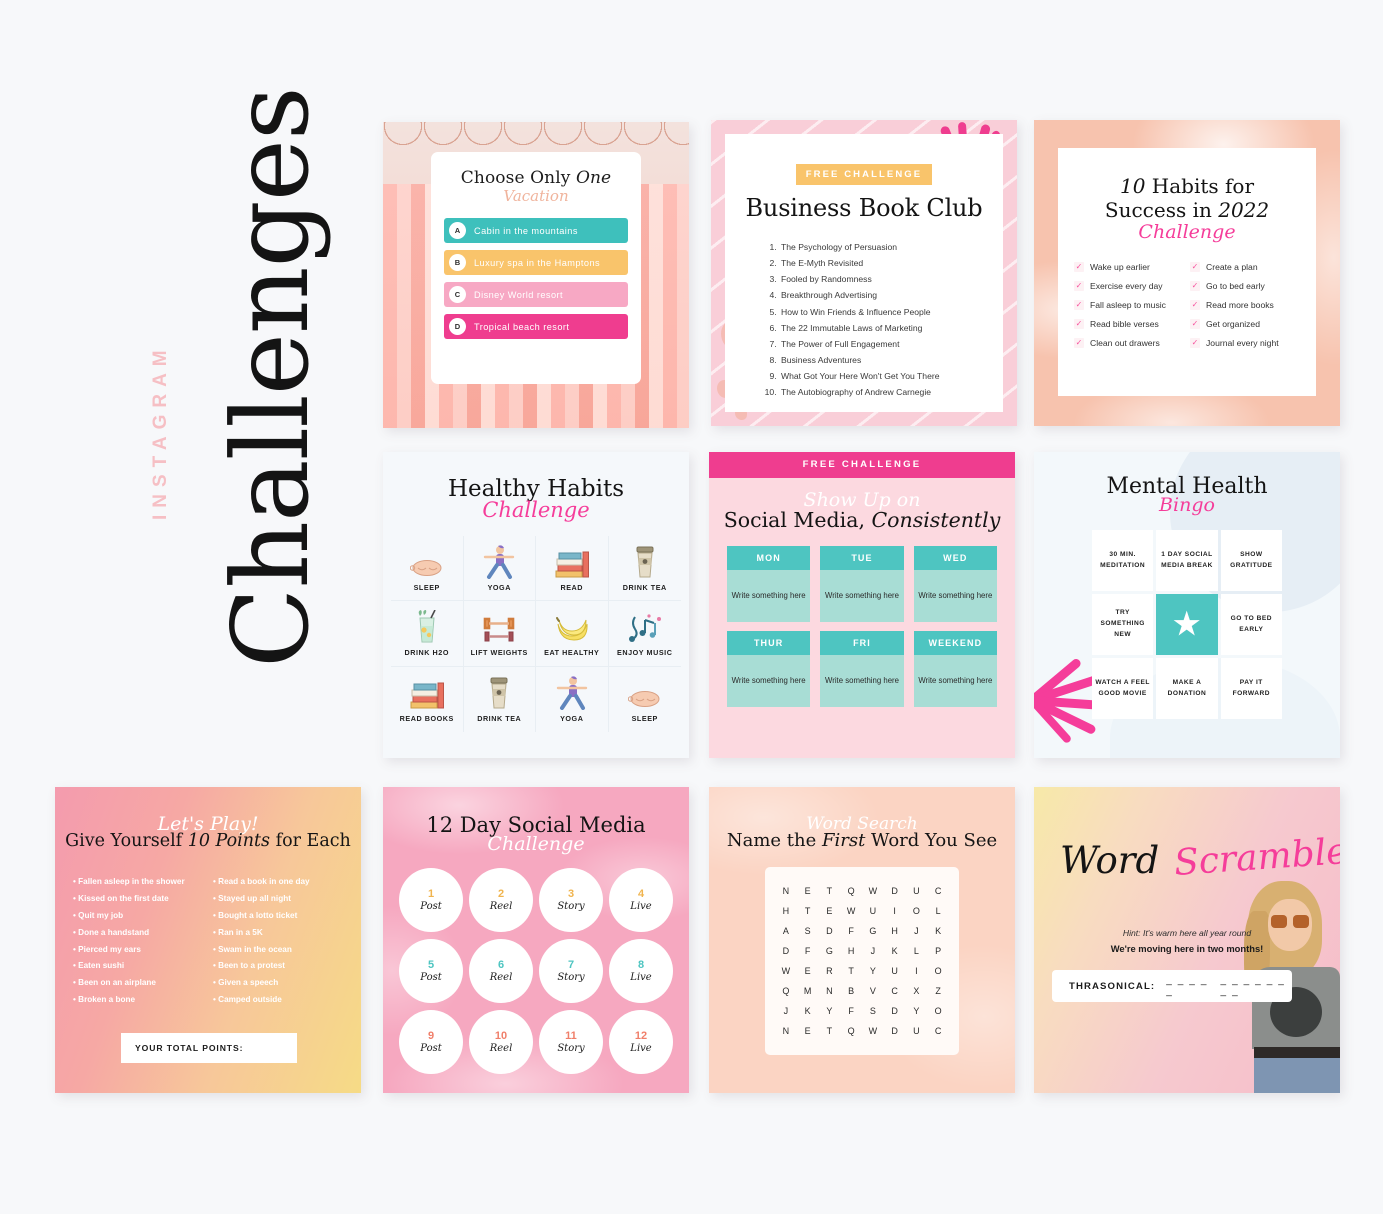 Image resolution: width=1383 pixels, height=1214 pixels. Describe the element at coordinates (1187, 560) in the screenshot. I see `bingo-cell: 1 DAY SOCIAL MEDIA BREAK` at that location.